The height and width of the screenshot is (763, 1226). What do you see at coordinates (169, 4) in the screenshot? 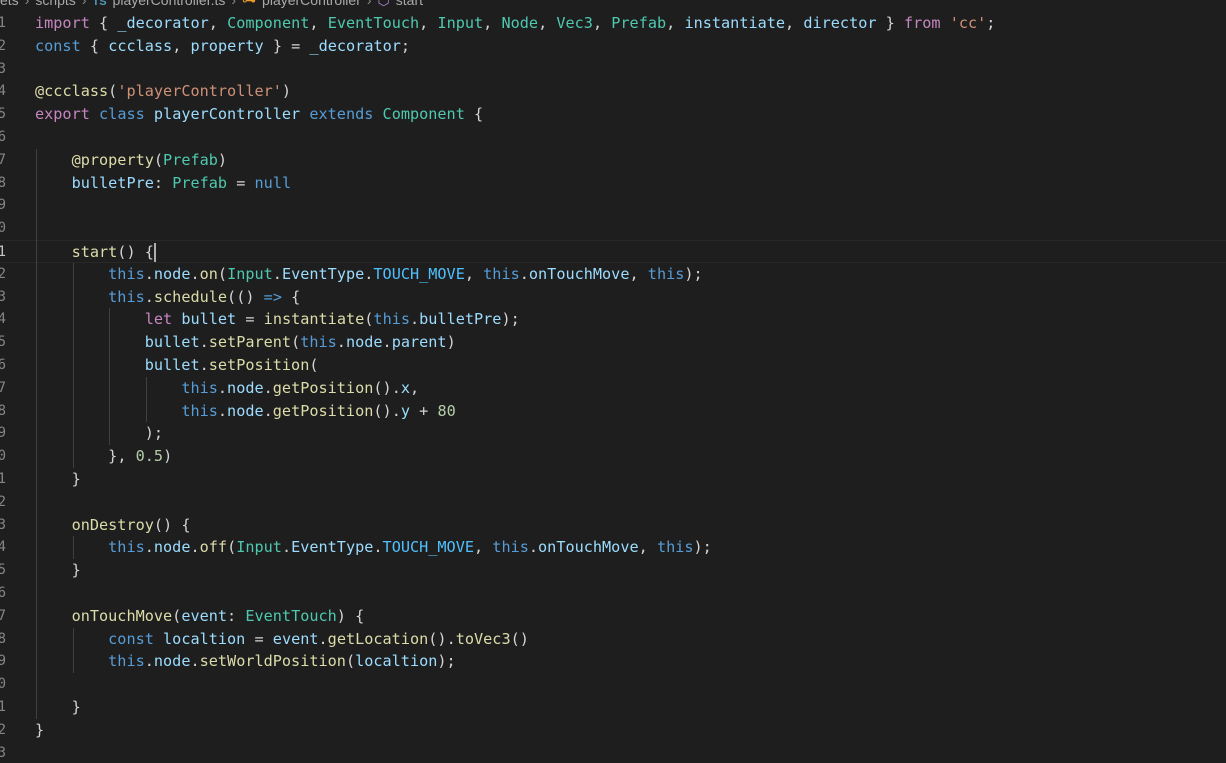
I see `breadcrumb-file: playerController.ts` at bounding box center [169, 4].